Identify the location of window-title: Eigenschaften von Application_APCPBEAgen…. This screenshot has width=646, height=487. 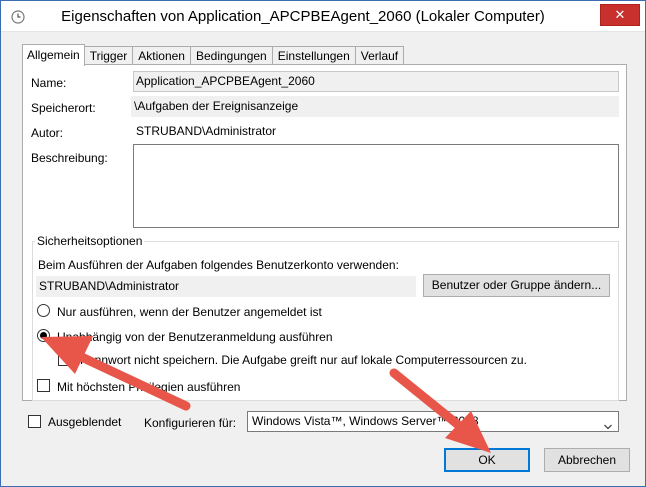
(303, 16).